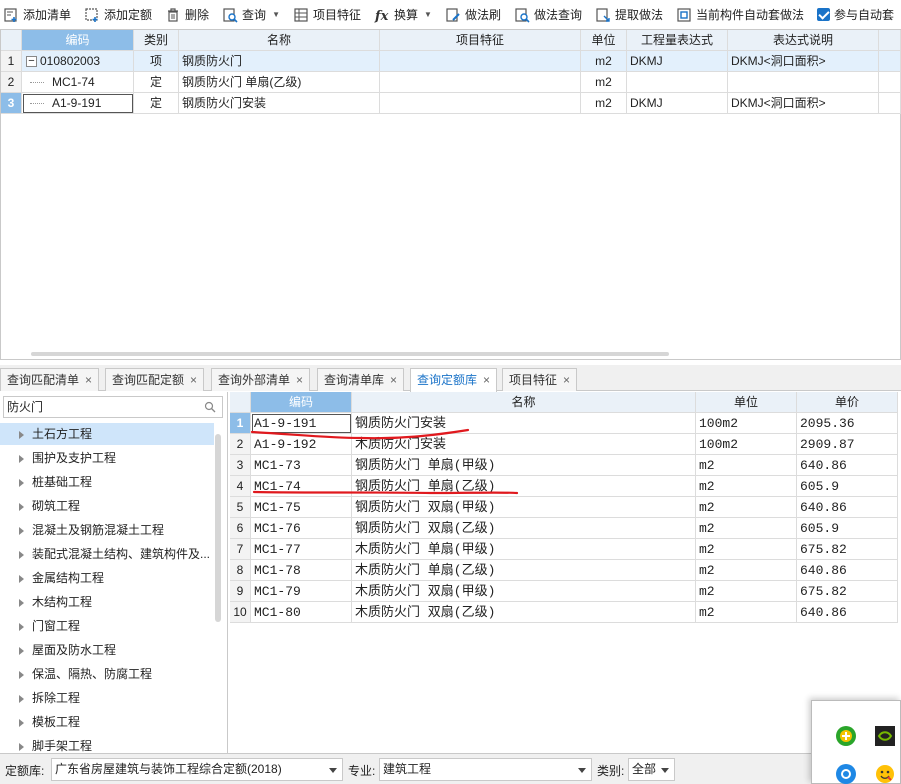  Describe the element at coordinates (524, 486) in the screenshot. I see `quota-cell-name: 钢质防火门 单扇(乙级)` at that location.